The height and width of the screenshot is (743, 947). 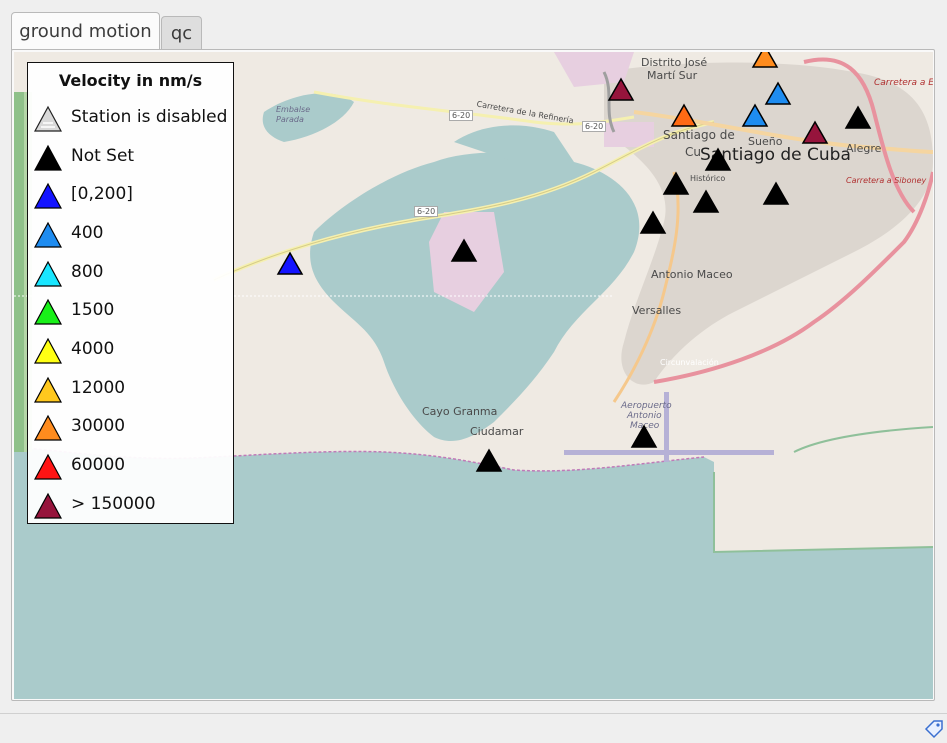 What do you see at coordinates (689, 362) in the screenshot?
I see `map-label-circunvalacion: Circunvalación` at bounding box center [689, 362].